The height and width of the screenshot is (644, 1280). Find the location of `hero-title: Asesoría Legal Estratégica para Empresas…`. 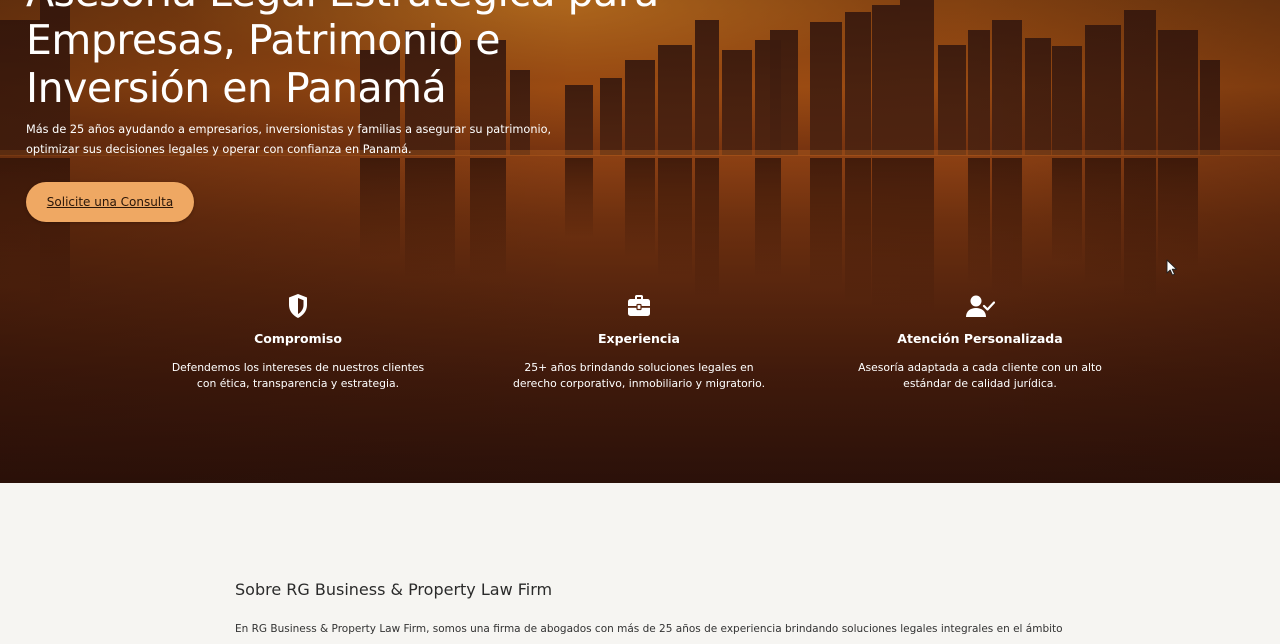

hero-title: Asesoría Legal Estratégica para Empresas… is located at coordinates (342, 56).